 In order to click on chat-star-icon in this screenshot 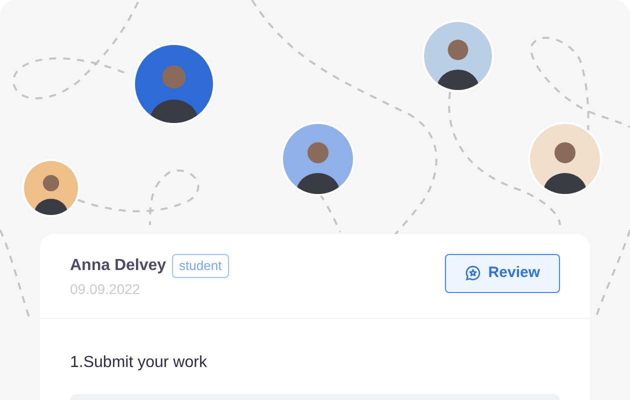, I will do `click(473, 273)`.